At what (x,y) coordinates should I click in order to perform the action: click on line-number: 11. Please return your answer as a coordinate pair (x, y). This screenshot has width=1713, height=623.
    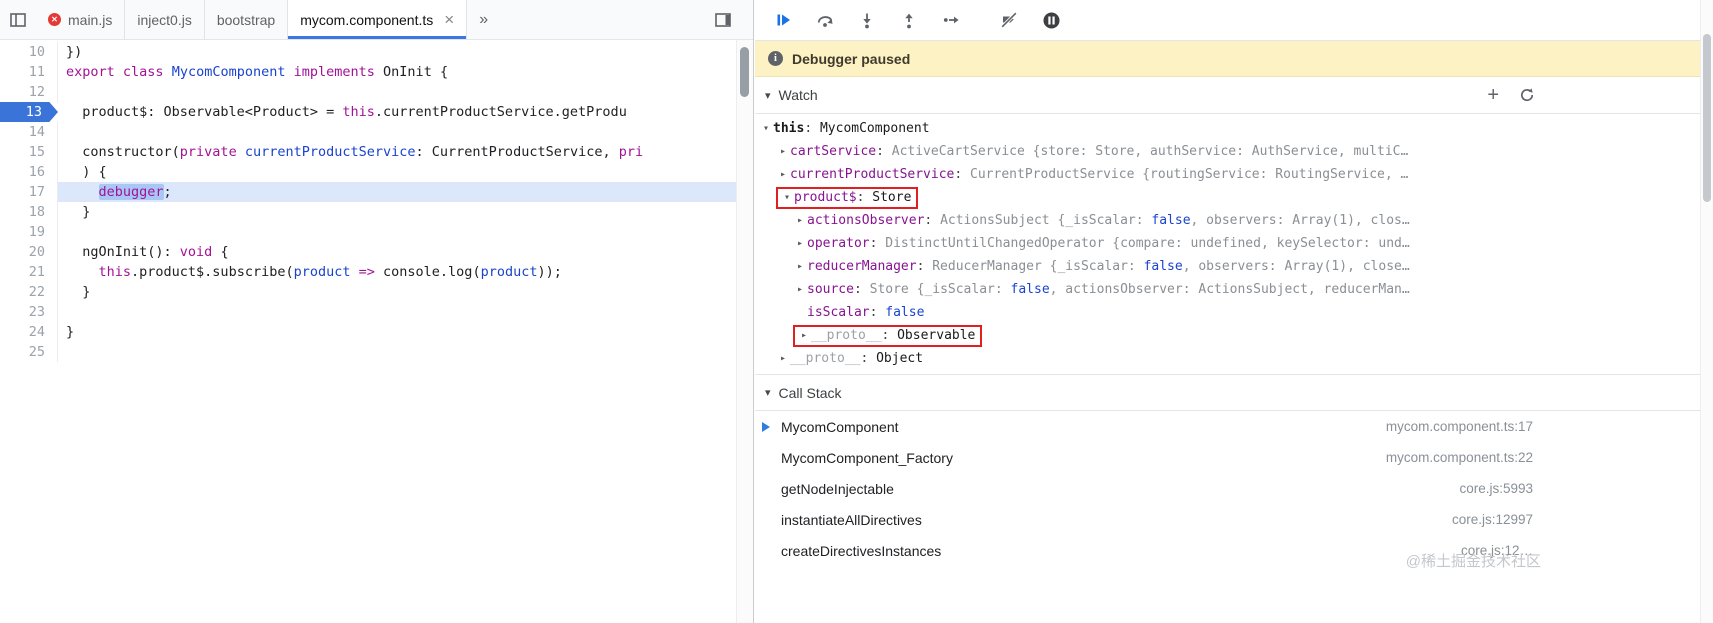
    Looking at the image, I should click on (29, 72).